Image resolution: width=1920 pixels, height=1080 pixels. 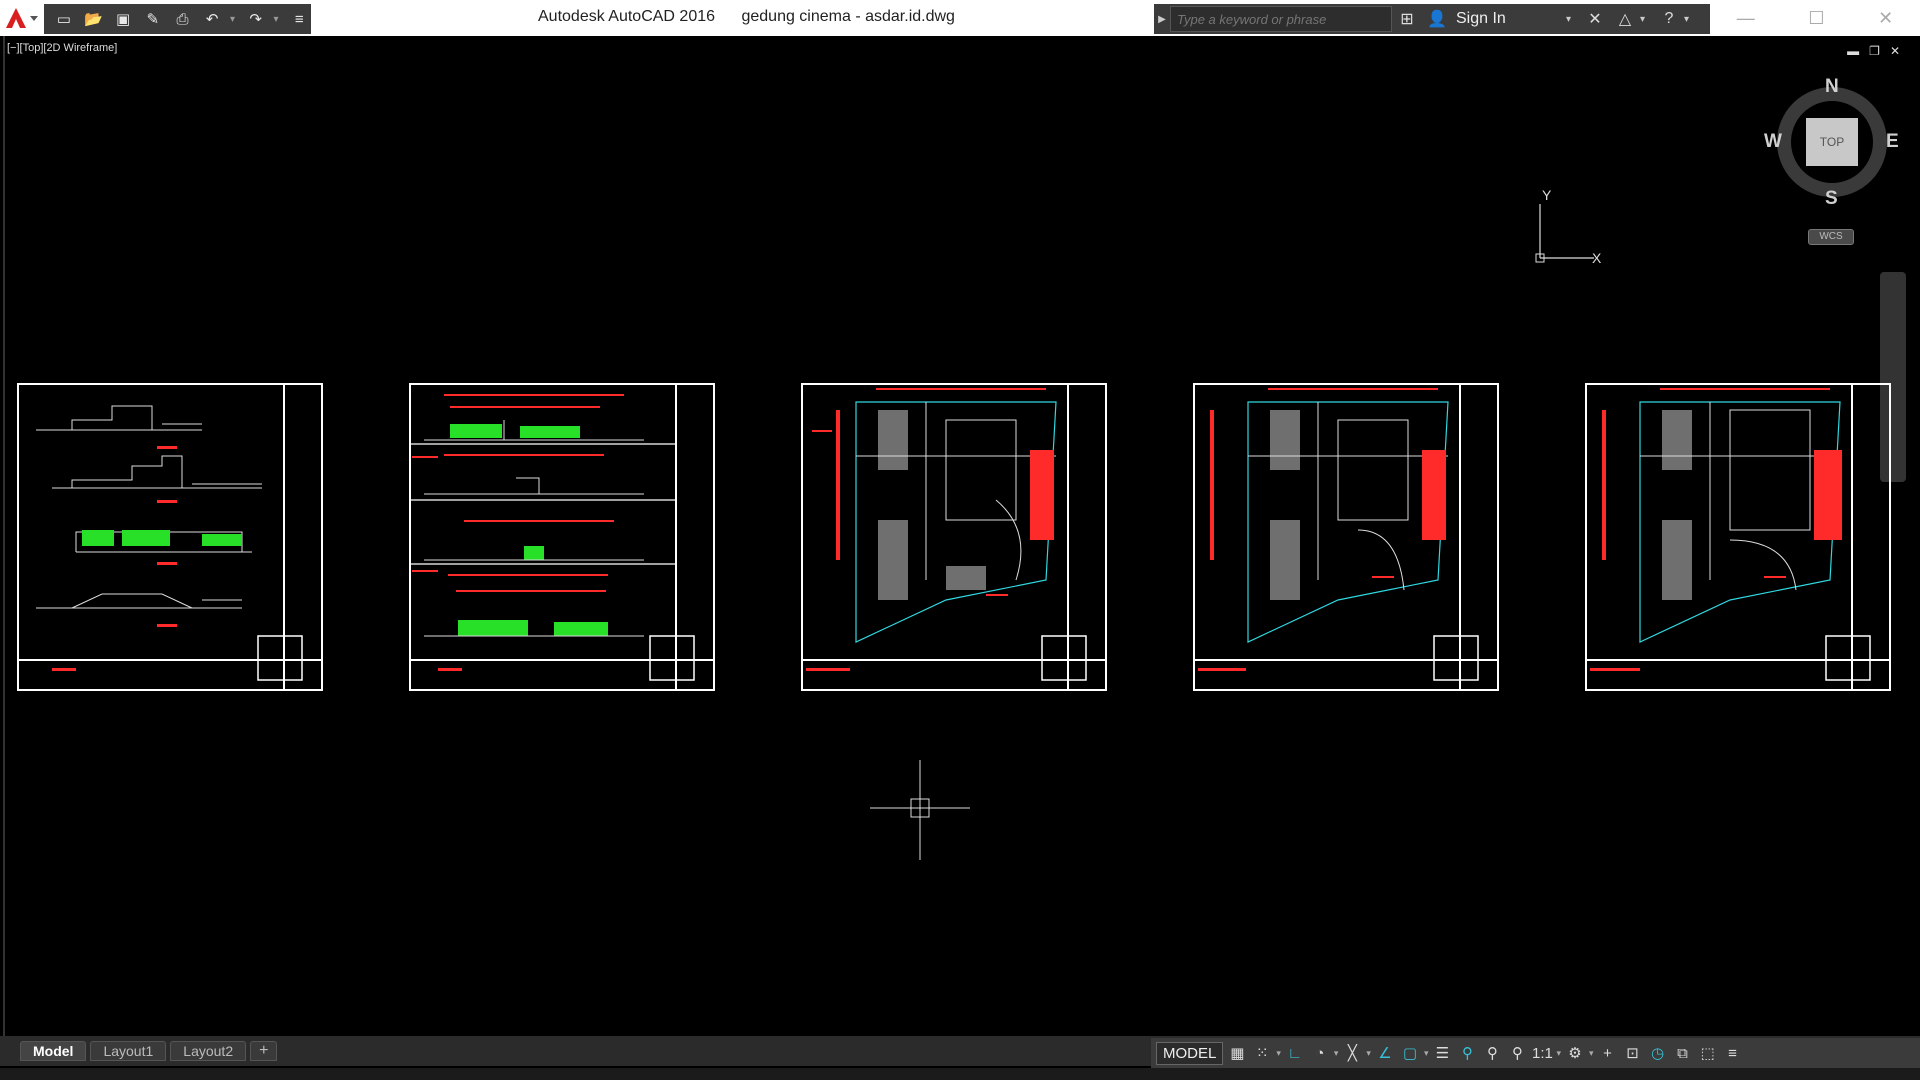 I want to click on clean-screen-icon: ⬚, so click(x=1708, y=1053).